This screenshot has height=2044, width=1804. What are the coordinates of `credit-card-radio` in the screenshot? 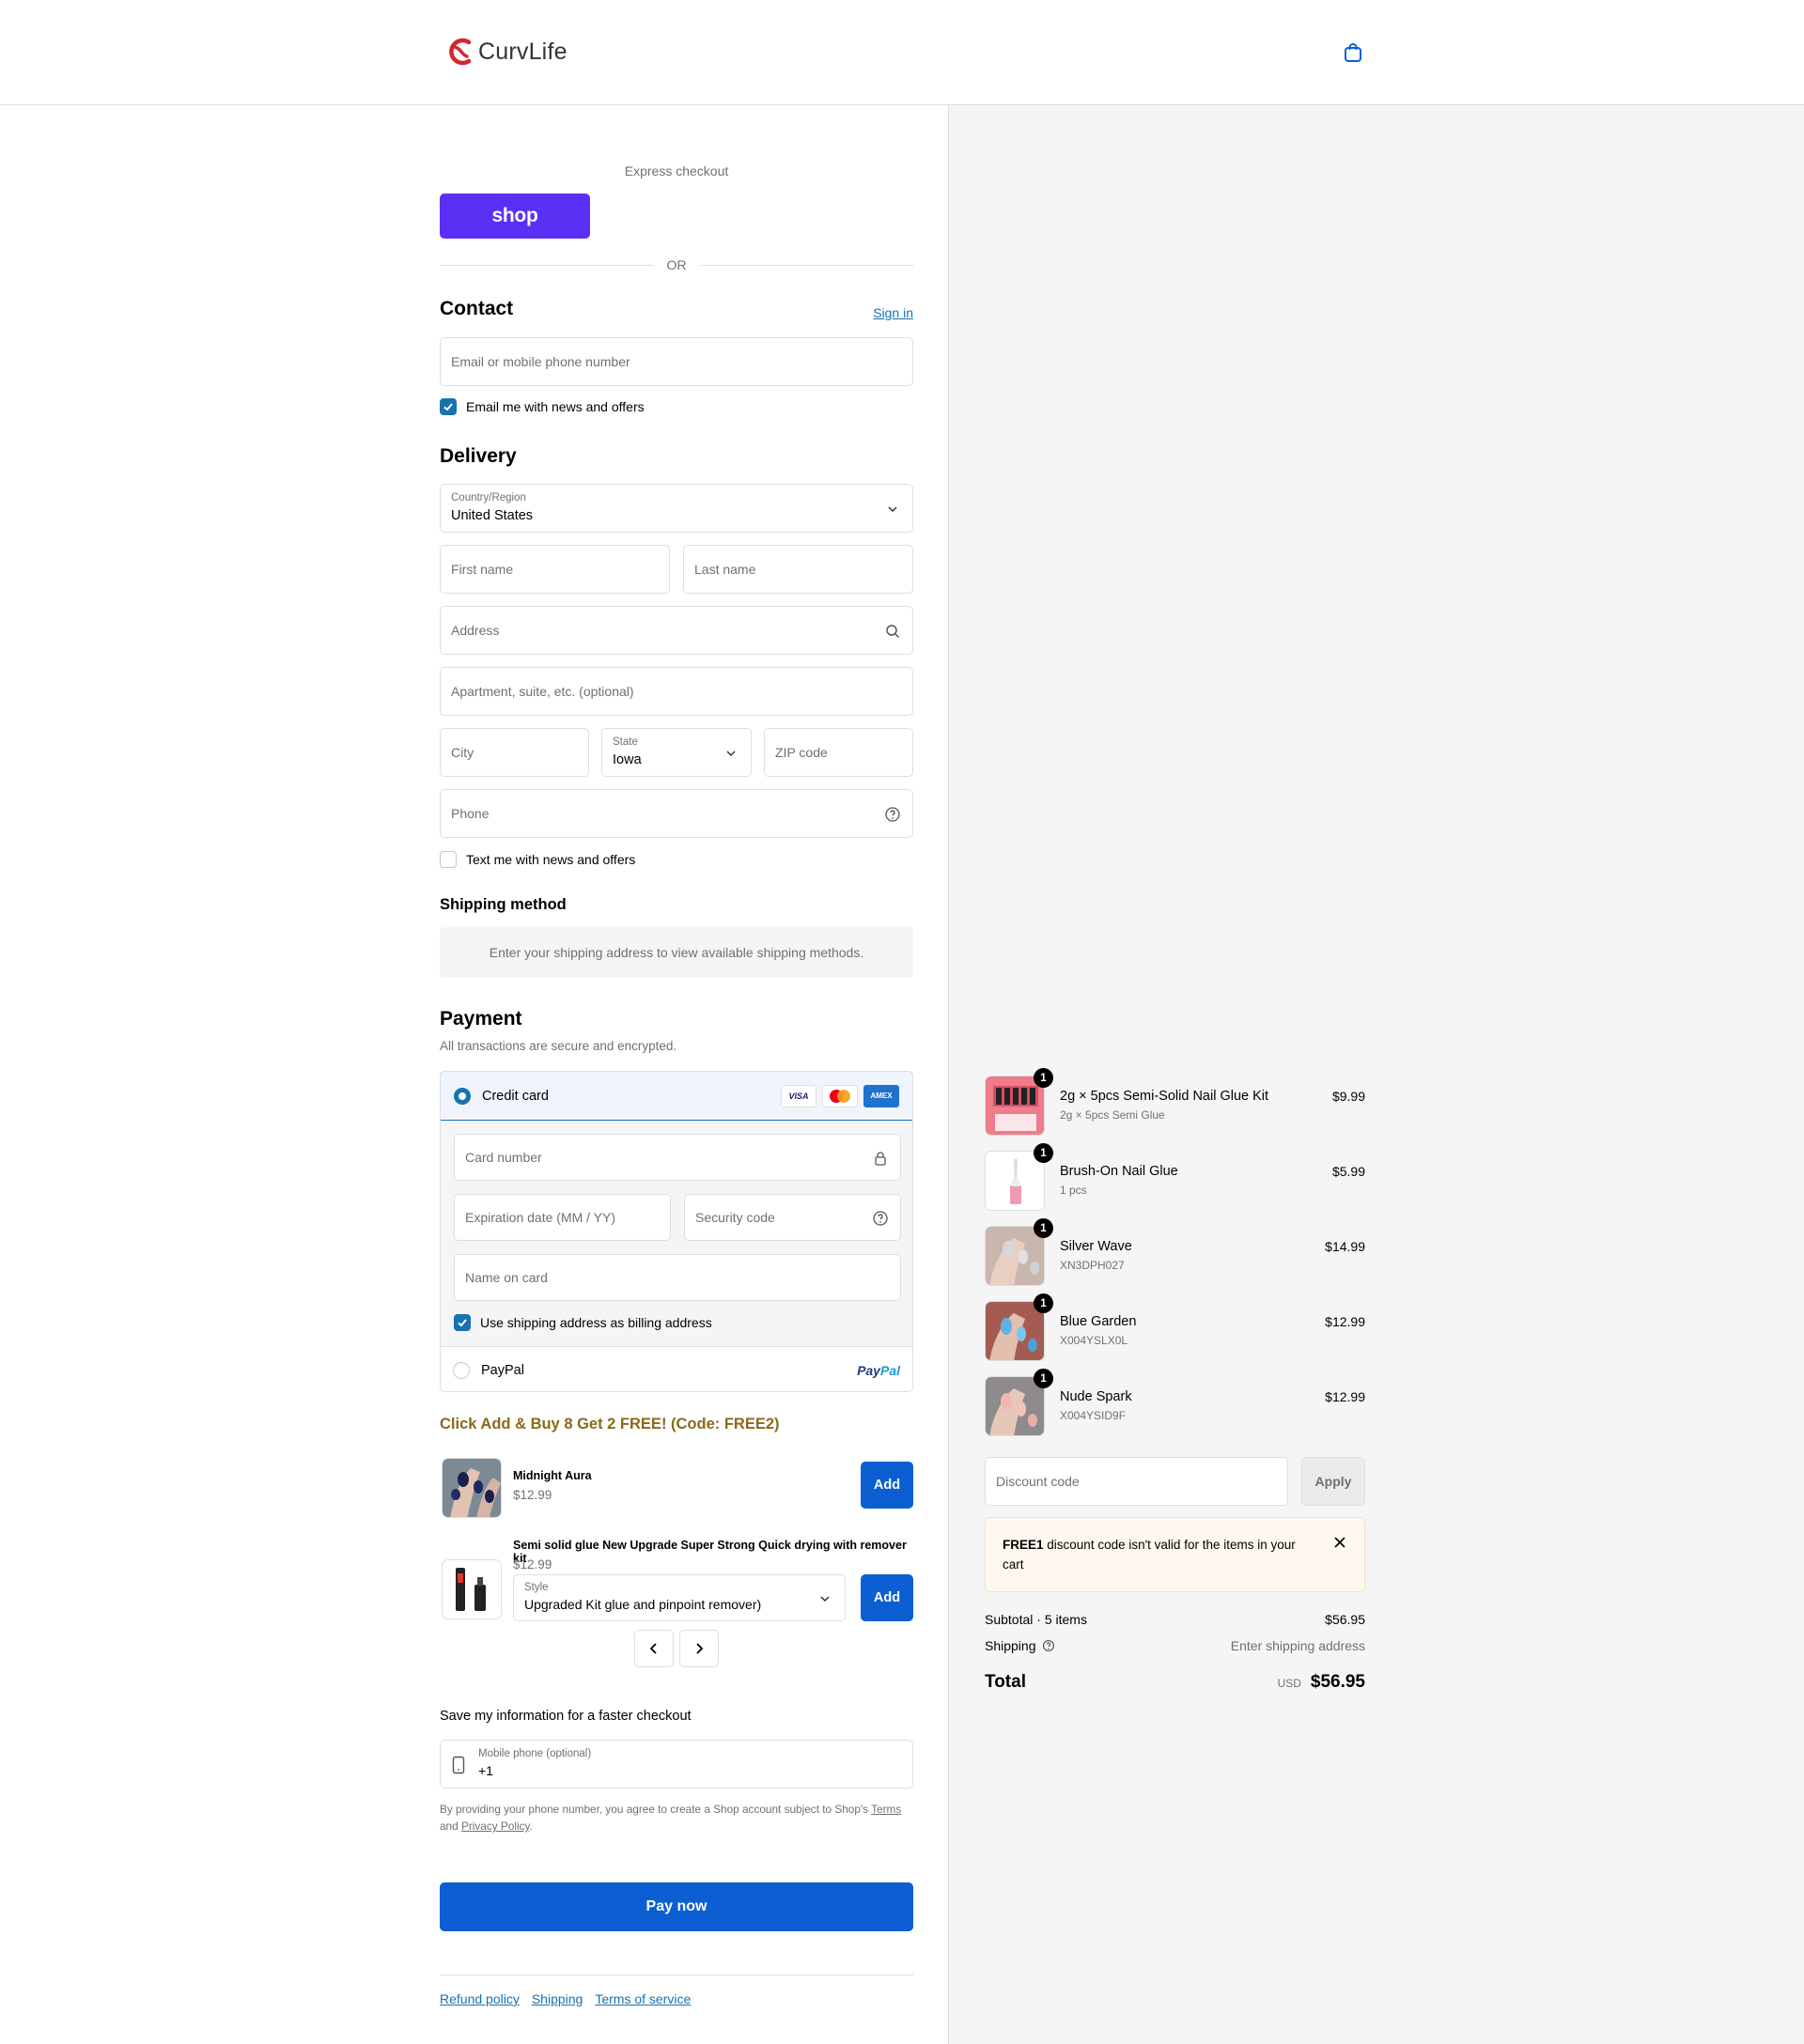 It's located at (462, 1096).